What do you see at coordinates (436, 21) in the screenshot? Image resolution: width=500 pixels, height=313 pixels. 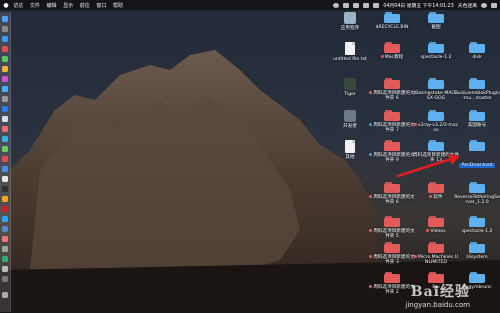 I see `desktop-item-screenshots: 截图` at bounding box center [436, 21].